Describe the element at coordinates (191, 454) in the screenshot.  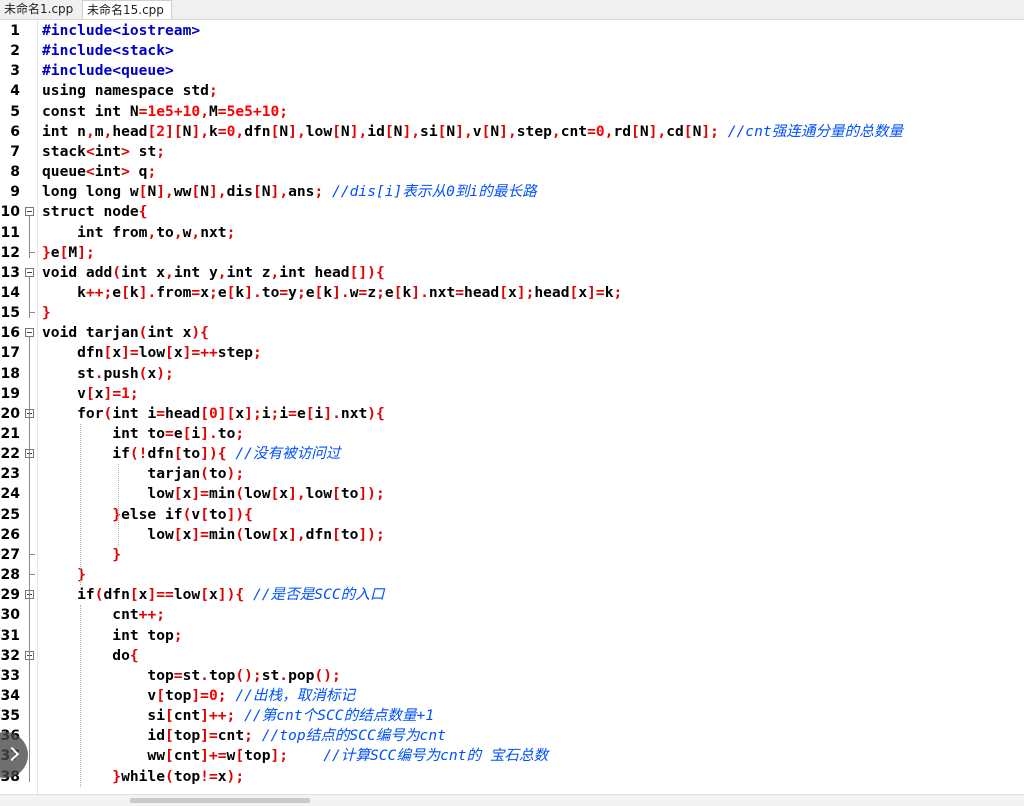
I see `code-line: if(!dfn[to]){ //没有被访问过` at that location.